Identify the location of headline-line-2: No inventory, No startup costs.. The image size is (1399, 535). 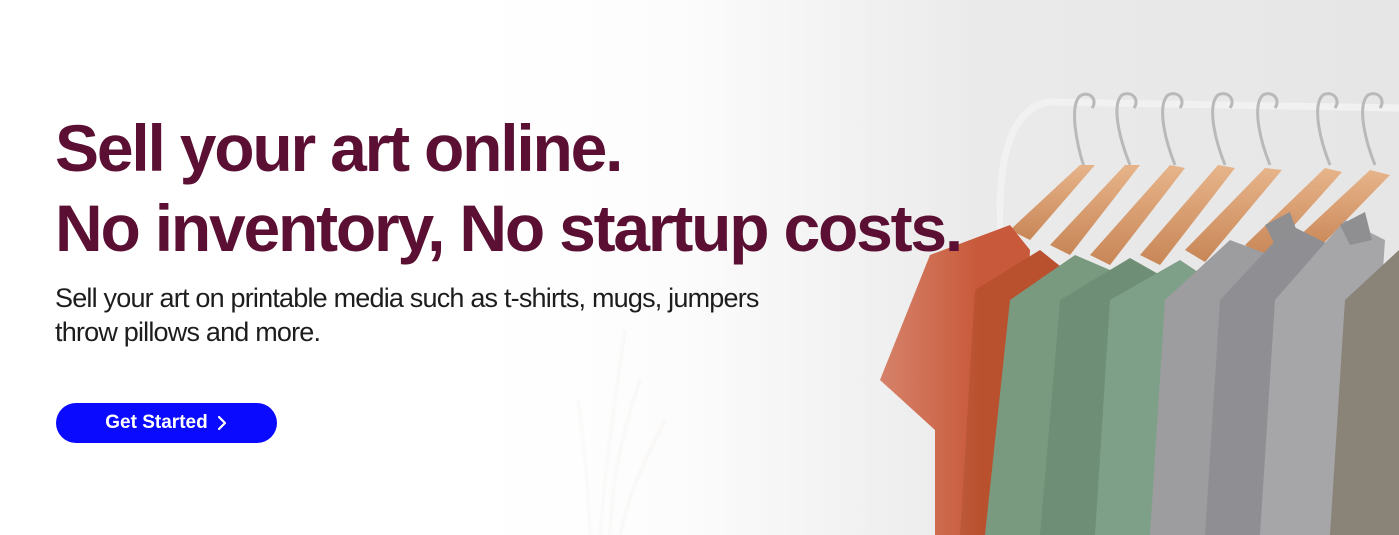
(509, 228).